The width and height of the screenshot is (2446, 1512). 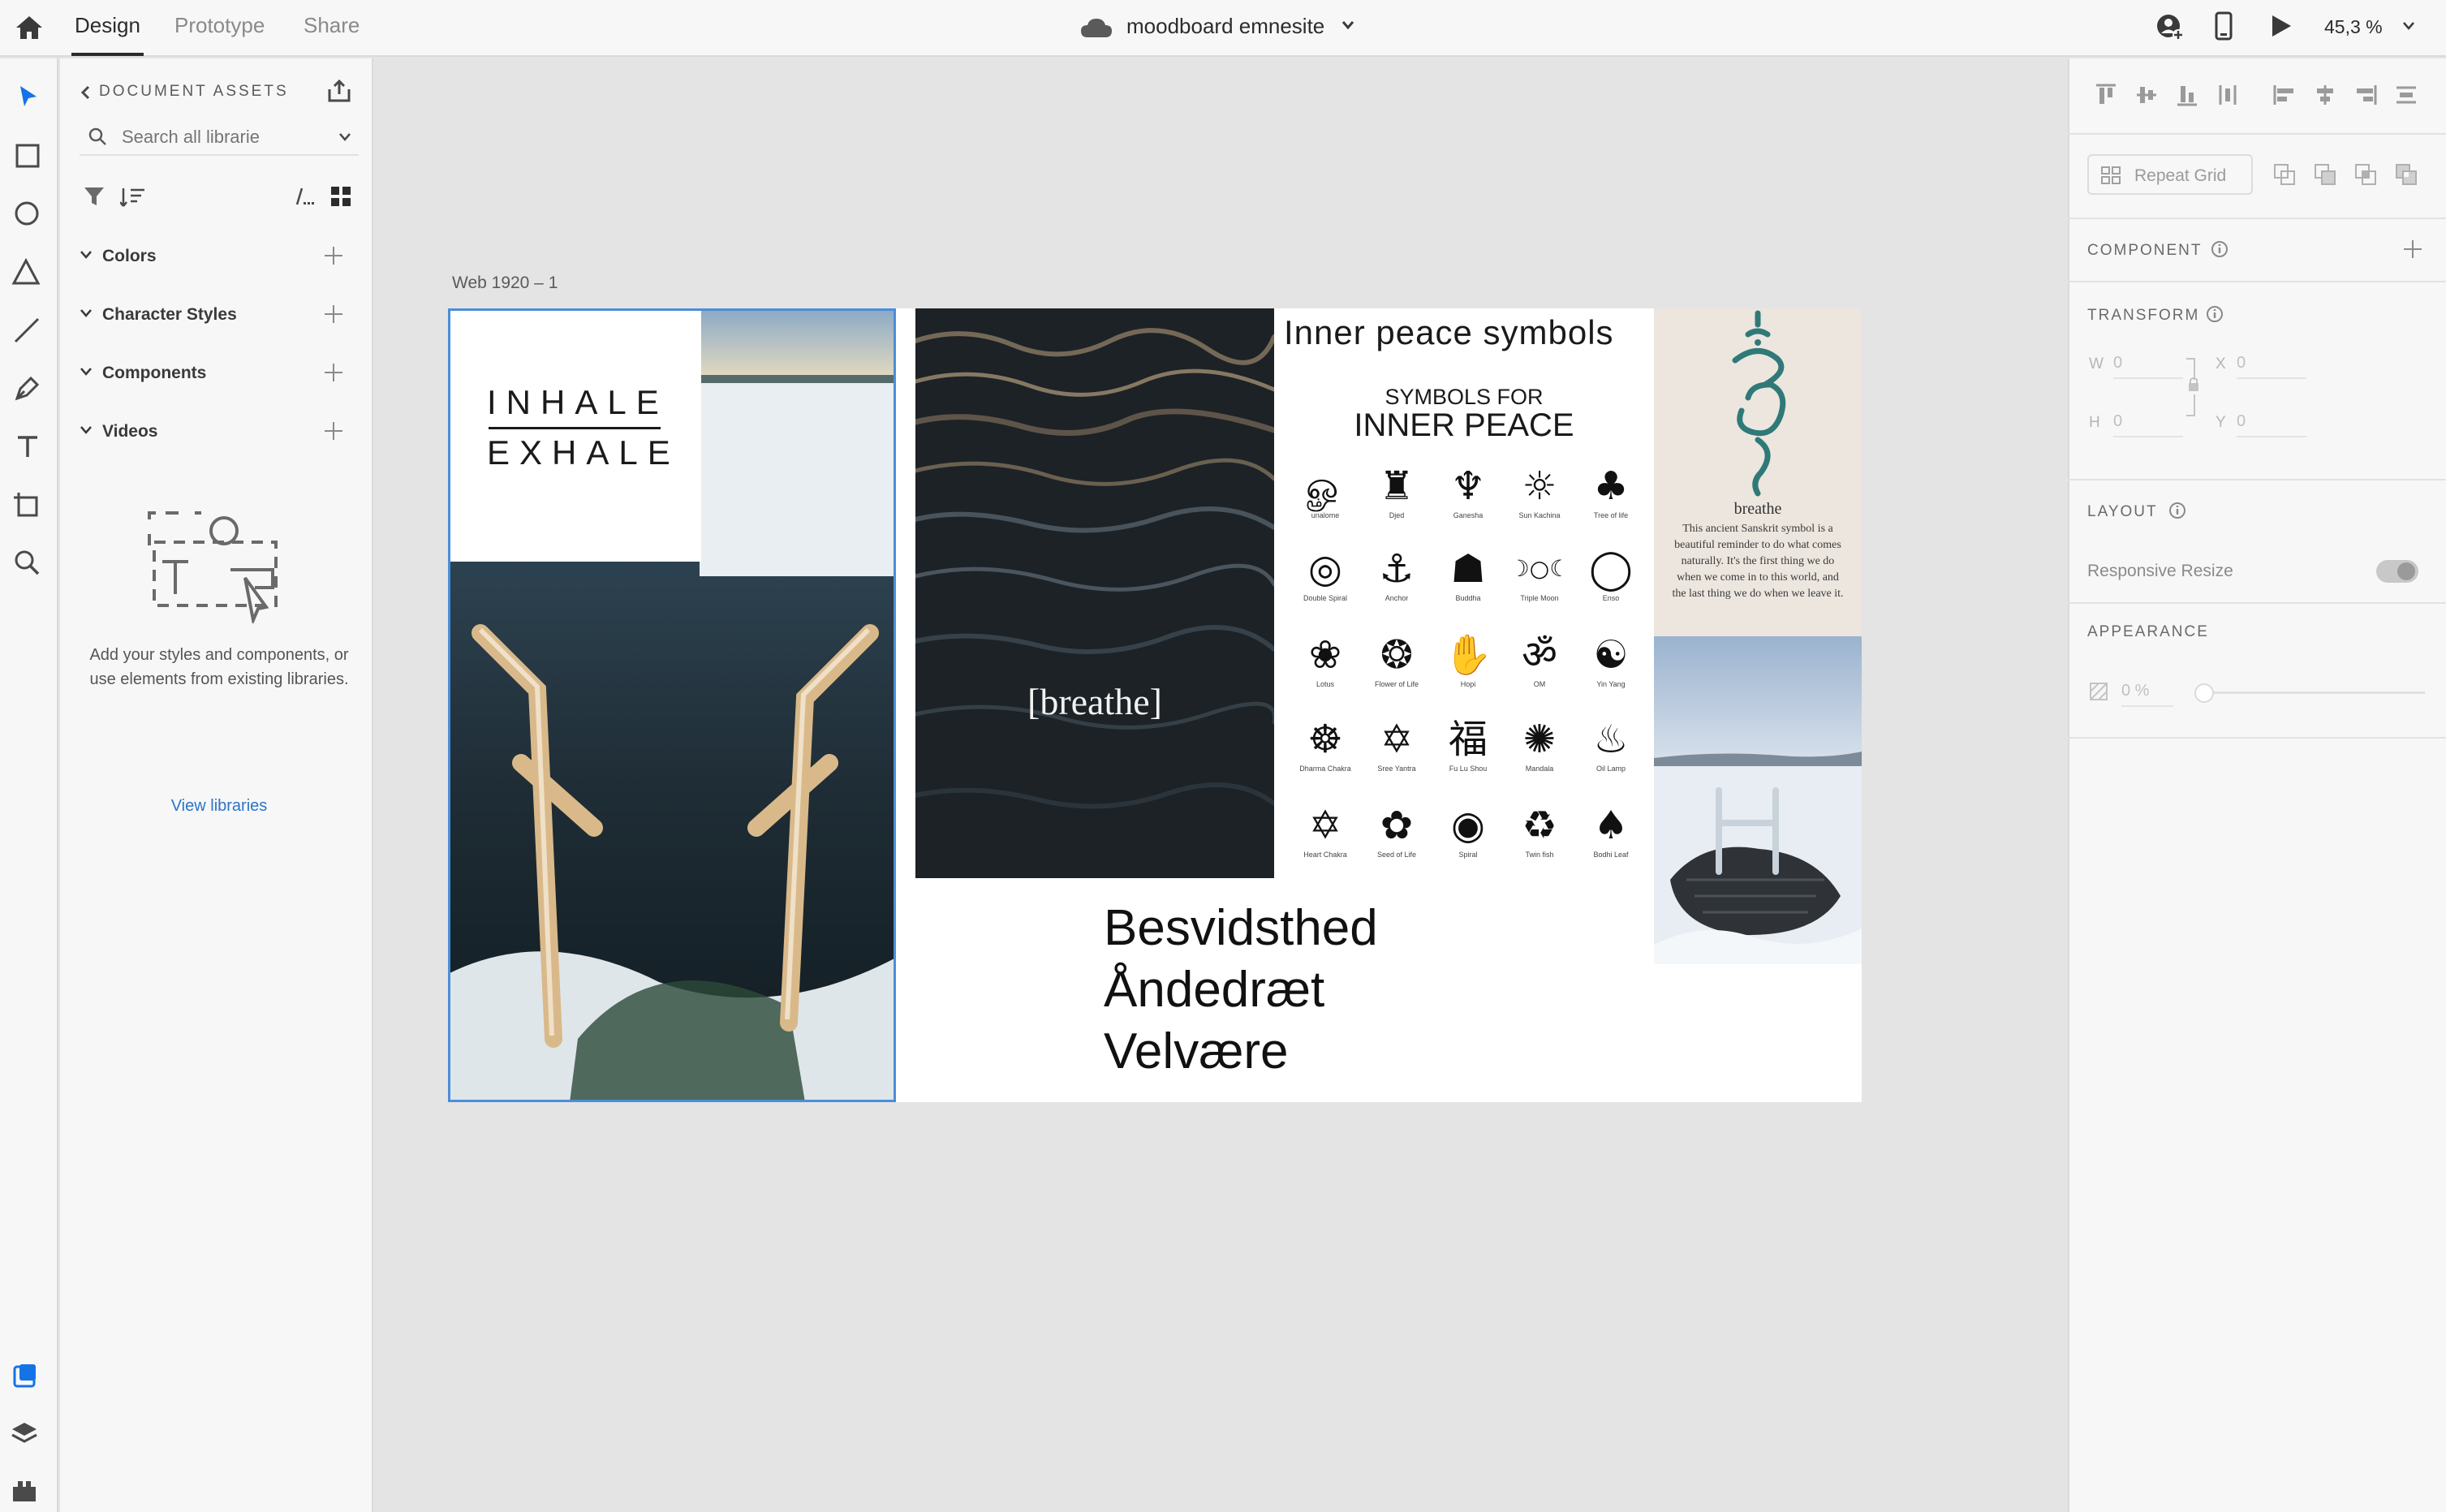 I want to click on search-input, so click(x=220, y=137).